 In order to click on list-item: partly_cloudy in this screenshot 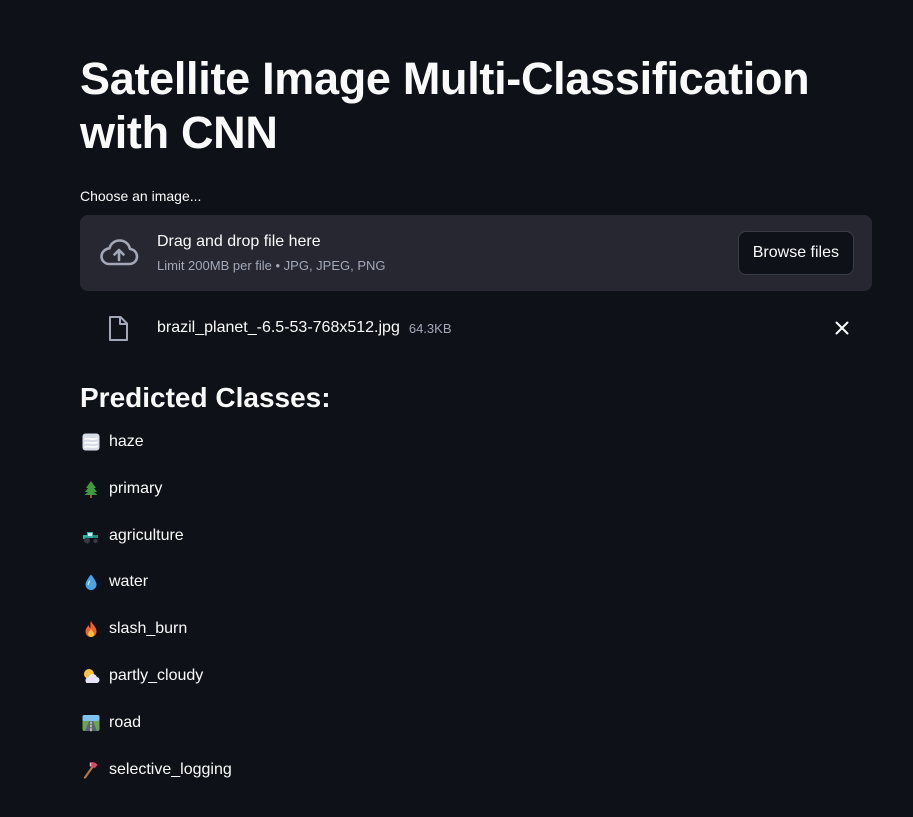, I will do `click(476, 676)`.